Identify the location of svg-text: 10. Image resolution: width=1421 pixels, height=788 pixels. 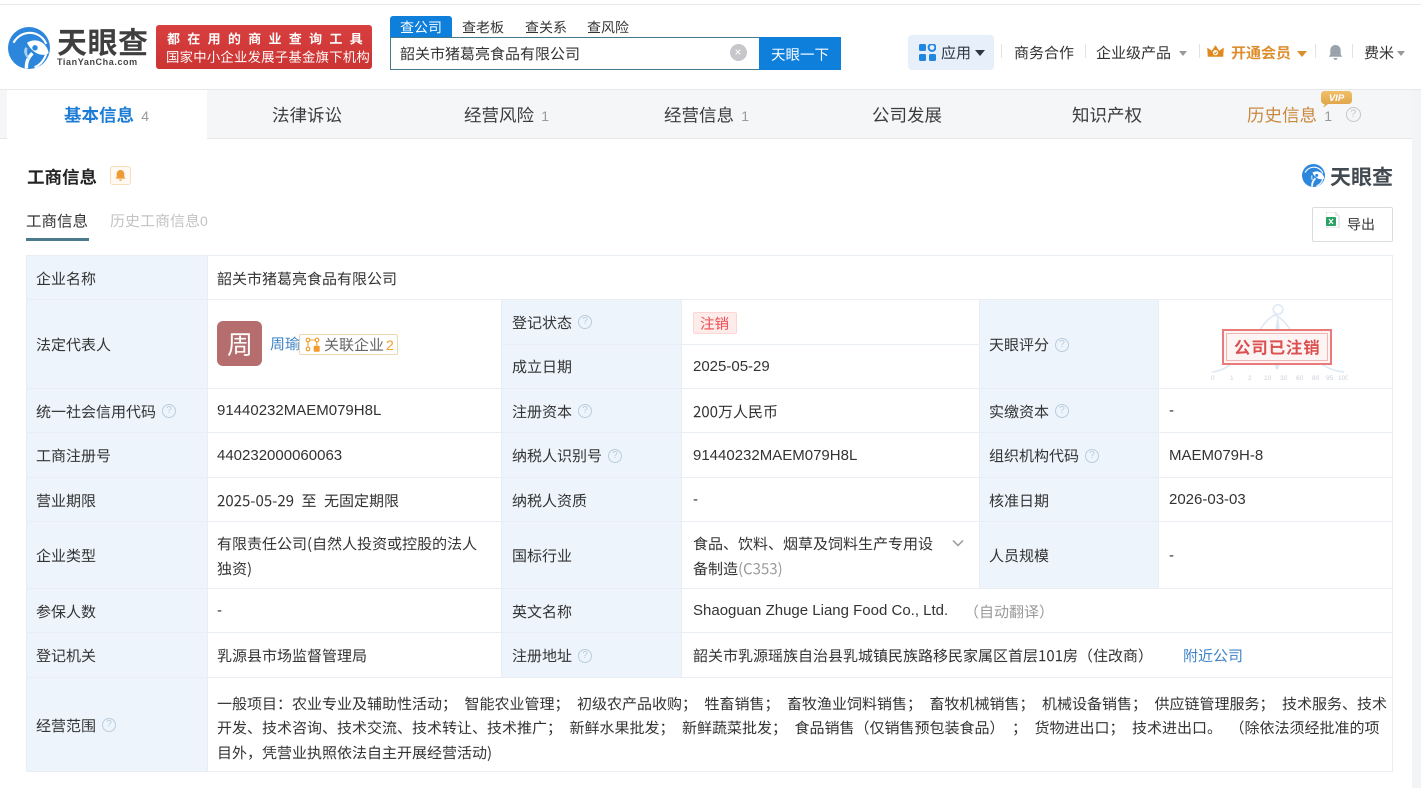
(1268, 378).